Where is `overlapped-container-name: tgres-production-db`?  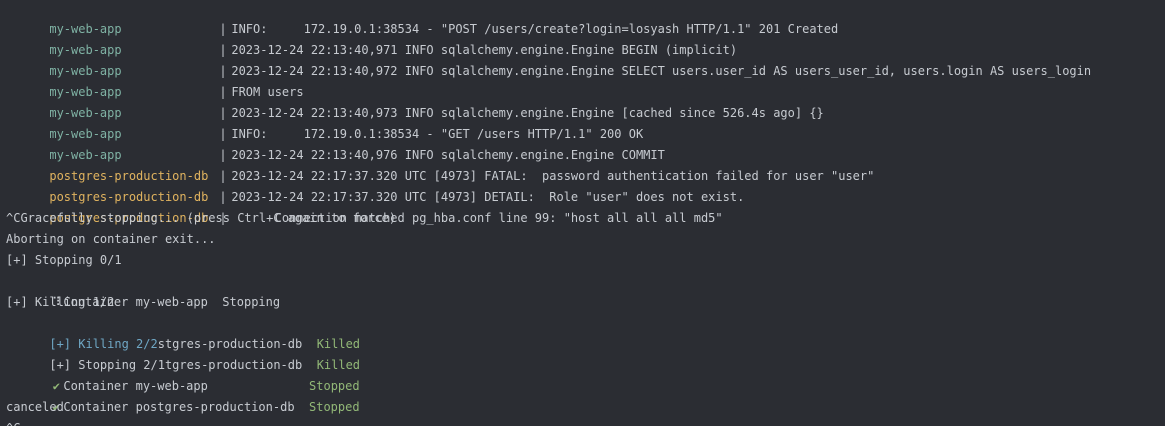
overlapped-container-name: tgres-production-db is located at coordinates (233, 365).